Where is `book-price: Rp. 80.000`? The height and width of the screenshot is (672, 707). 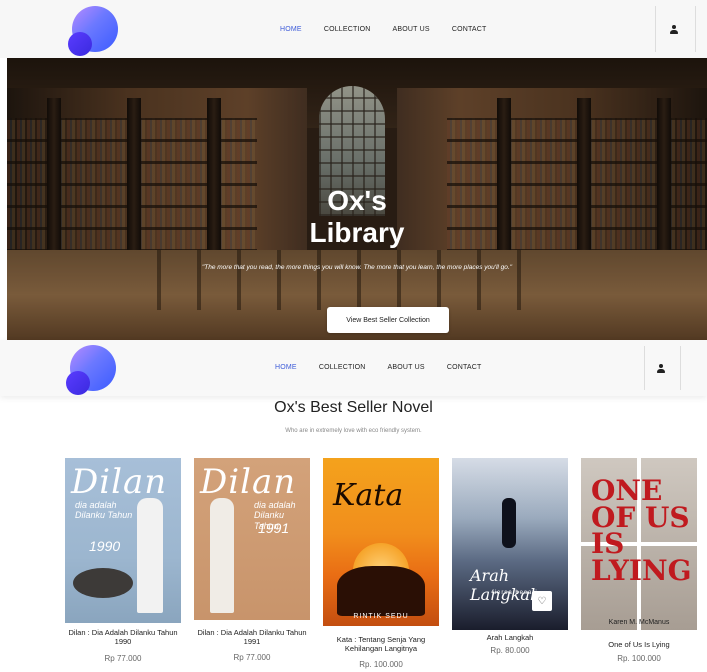
book-price: Rp. 80.000 is located at coordinates (510, 650).